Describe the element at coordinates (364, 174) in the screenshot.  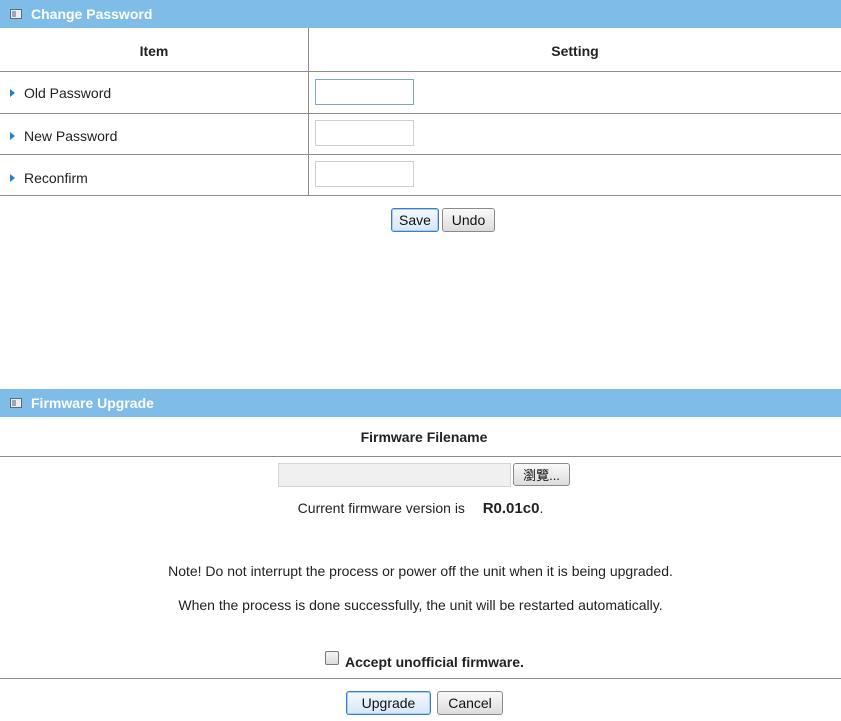
I see `reconfirm-input` at that location.